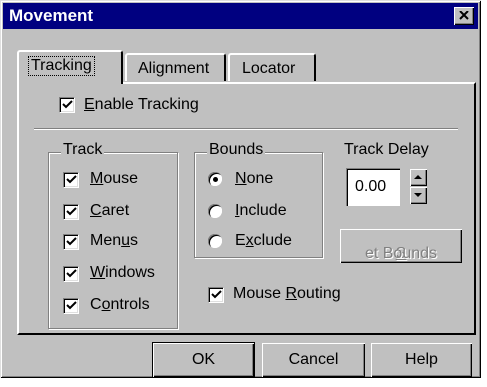  Describe the element at coordinates (261, 210) in the screenshot. I see `bounds-include-label: Include` at that location.